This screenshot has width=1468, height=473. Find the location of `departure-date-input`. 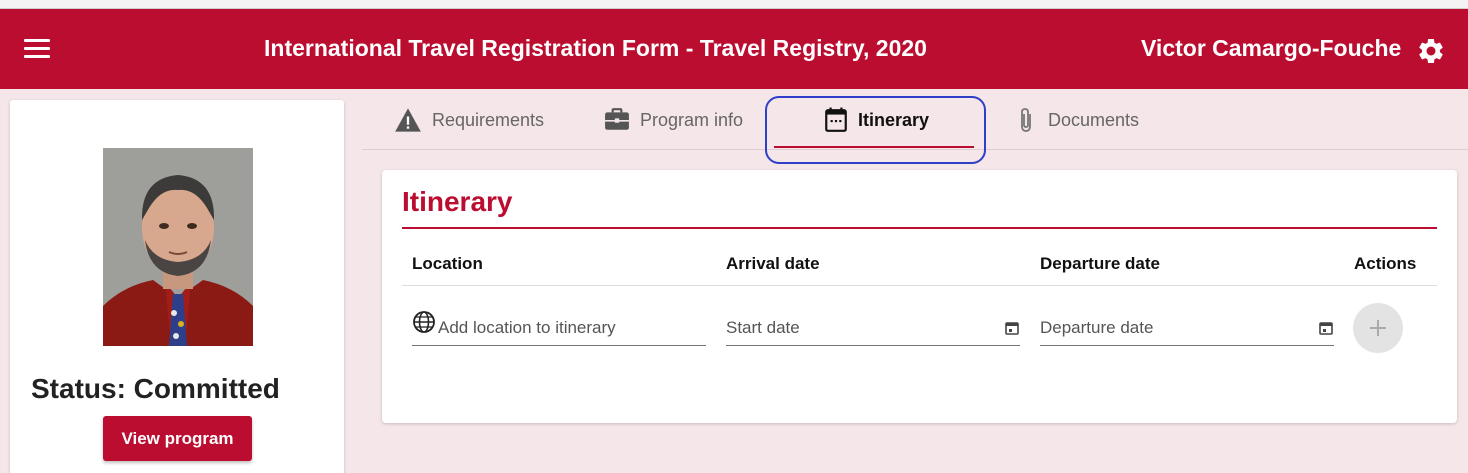

departure-date-input is located at coordinates (1179, 327).